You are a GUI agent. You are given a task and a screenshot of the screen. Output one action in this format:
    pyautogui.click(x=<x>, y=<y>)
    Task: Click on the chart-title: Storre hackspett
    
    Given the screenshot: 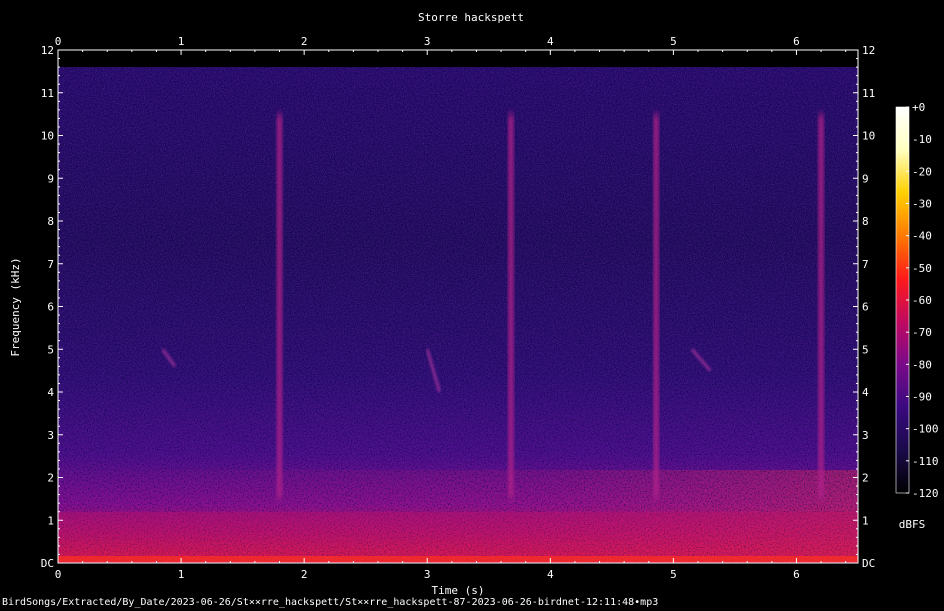 What is the action you would take?
    pyautogui.click(x=471, y=17)
    